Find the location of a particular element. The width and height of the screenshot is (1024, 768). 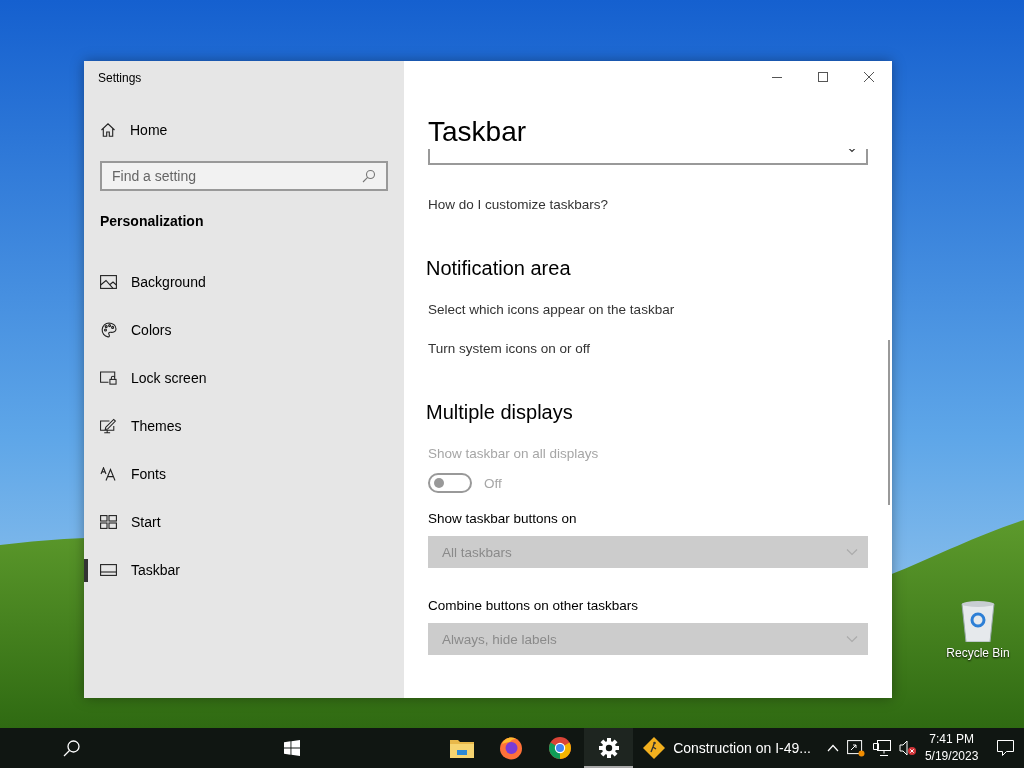

lock-screen-icon is located at coordinates (108, 378).